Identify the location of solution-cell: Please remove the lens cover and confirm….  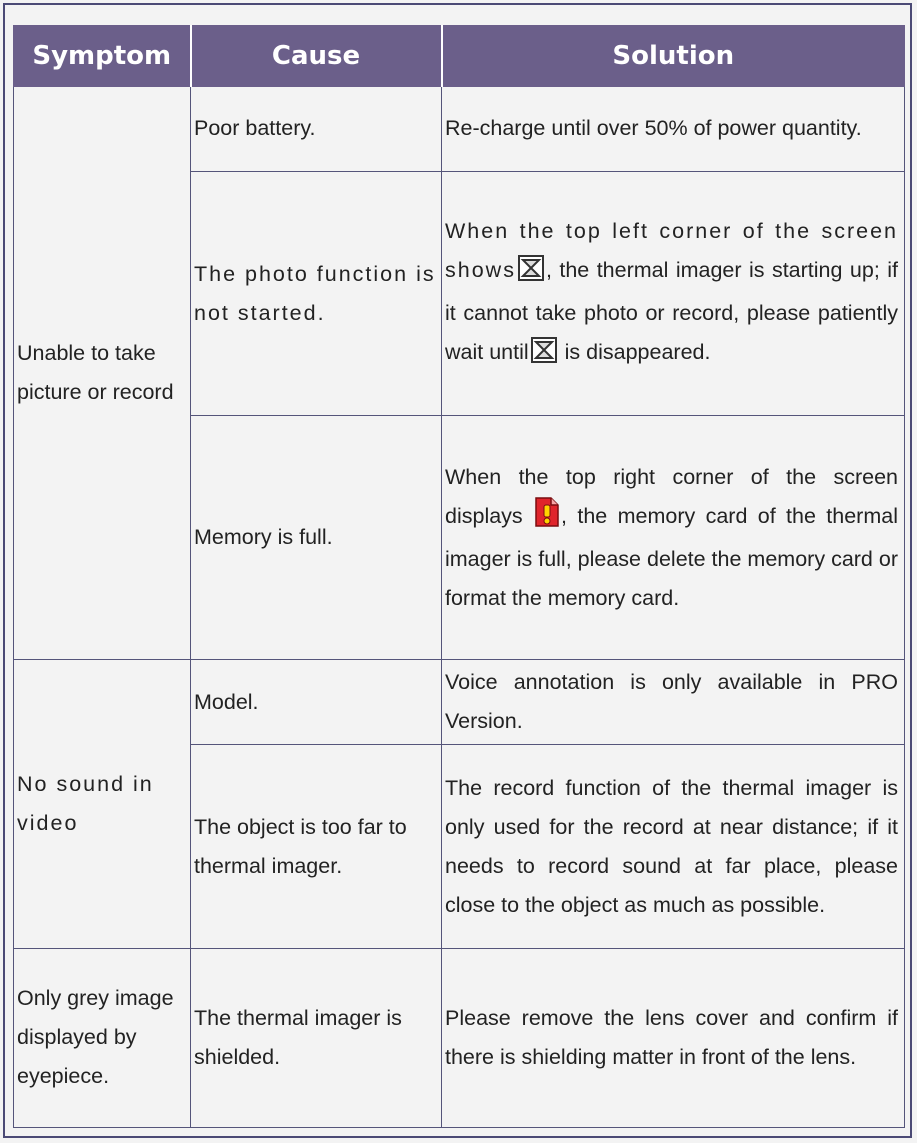
(673, 1038).